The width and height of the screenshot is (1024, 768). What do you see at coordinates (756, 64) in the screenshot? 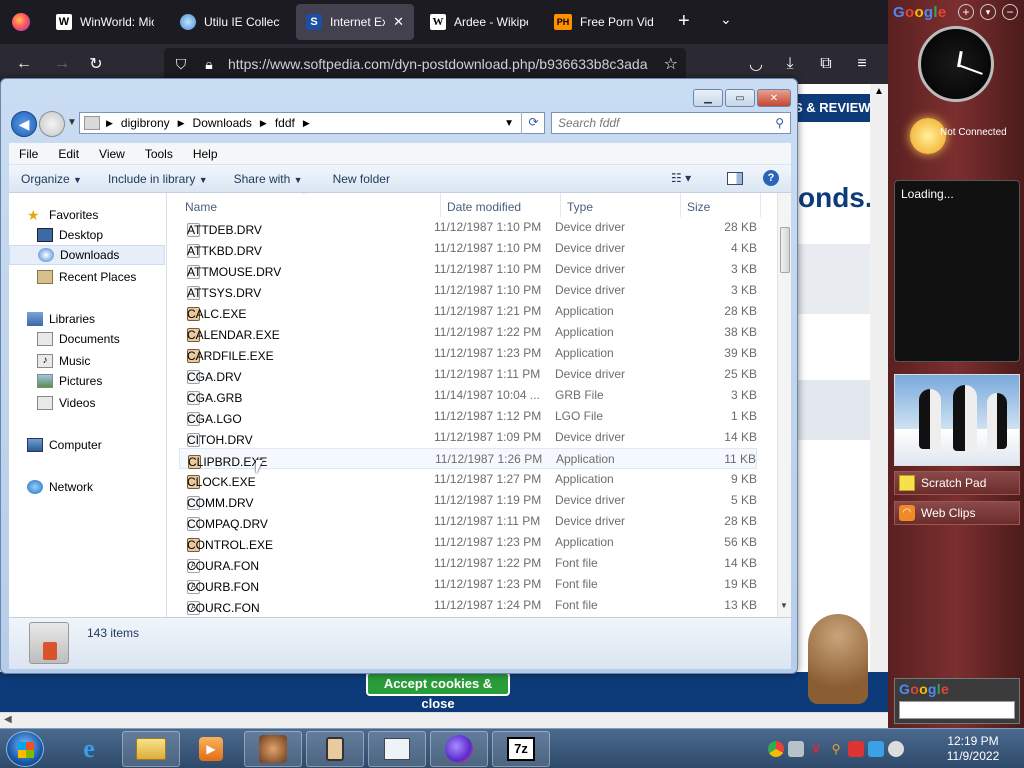
I see `pocket-icon: ◡` at bounding box center [756, 64].